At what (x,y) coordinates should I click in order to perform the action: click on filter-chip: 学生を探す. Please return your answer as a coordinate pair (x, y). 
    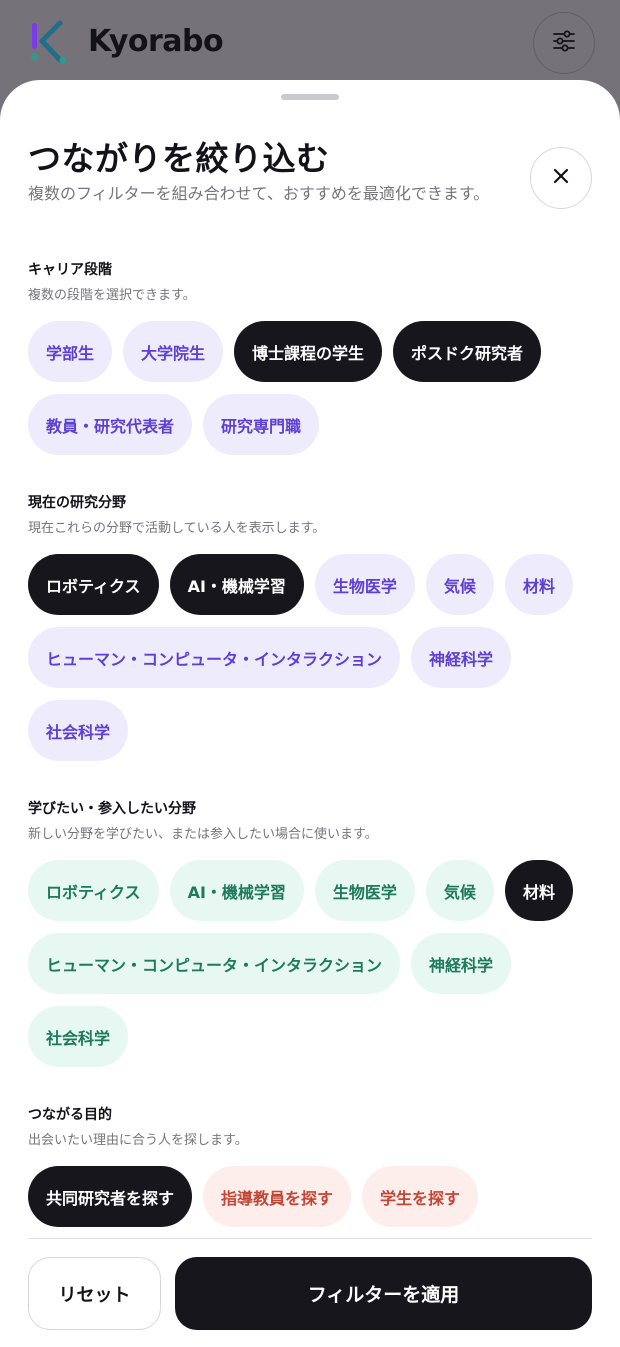
    Looking at the image, I should click on (420, 1196).